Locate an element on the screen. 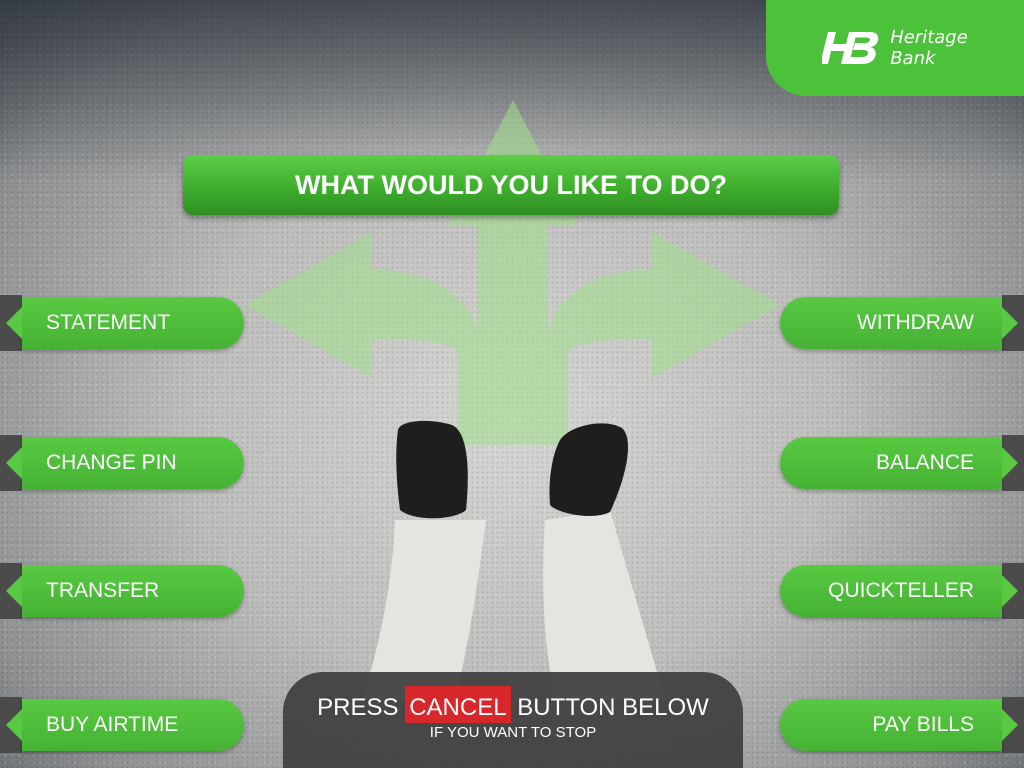 This screenshot has height=768, width=1024. heritage-bank-logo: Heritage Bank is located at coordinates (895, 48).